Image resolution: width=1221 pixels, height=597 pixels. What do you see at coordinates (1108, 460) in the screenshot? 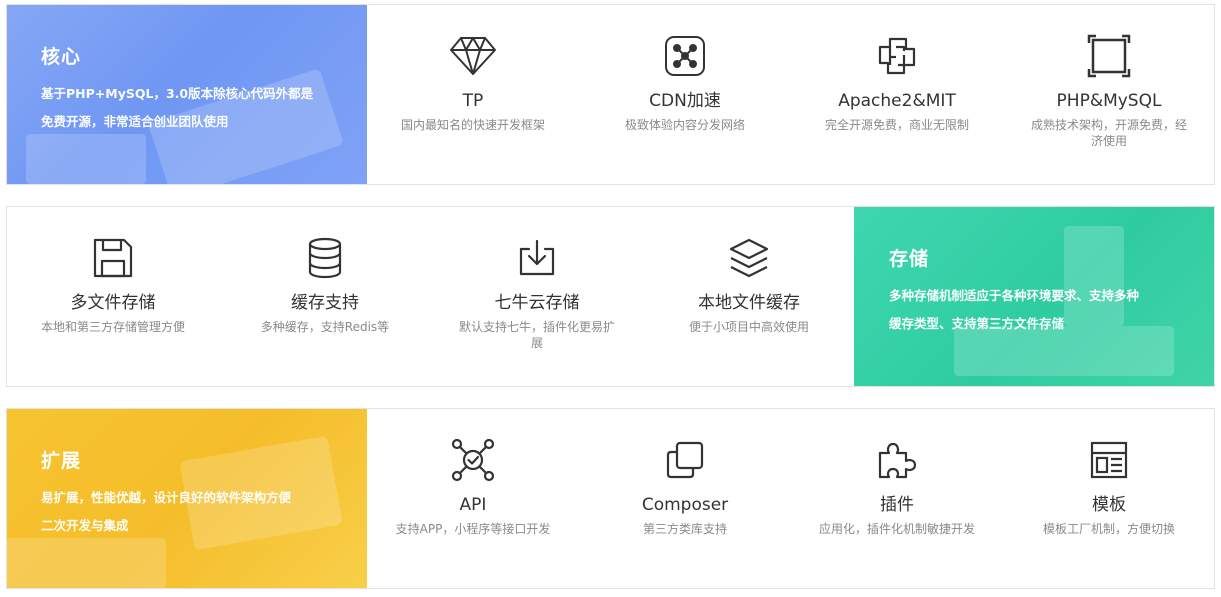
I see `template-layout-icon` at bounding box center [1108, 460].